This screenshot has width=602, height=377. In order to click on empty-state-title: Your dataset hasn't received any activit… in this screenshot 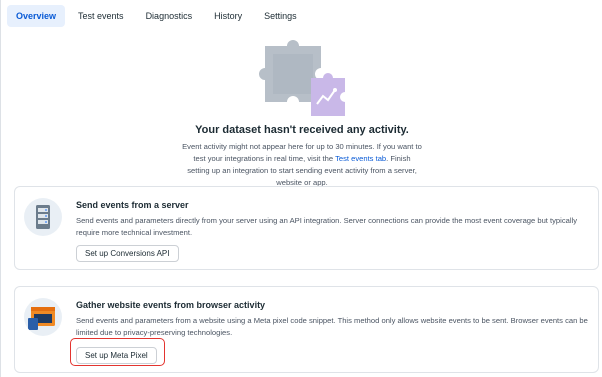, I will do `click(302, 130)`.